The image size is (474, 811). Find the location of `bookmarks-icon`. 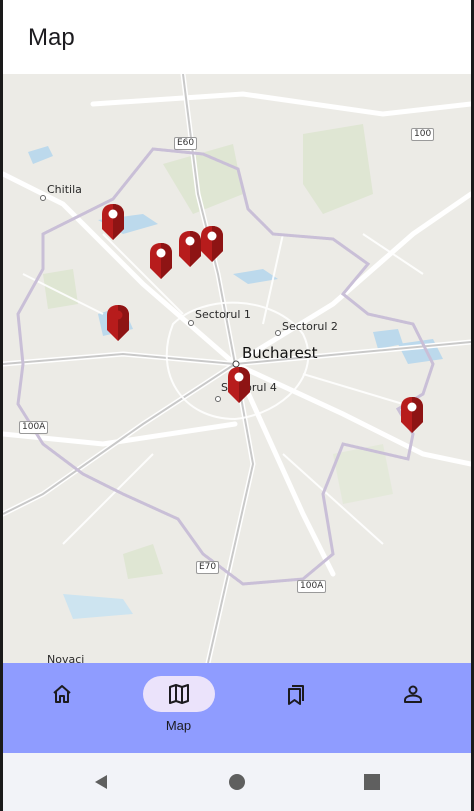

bookmarks-icon is located at coordinates (295, 695).